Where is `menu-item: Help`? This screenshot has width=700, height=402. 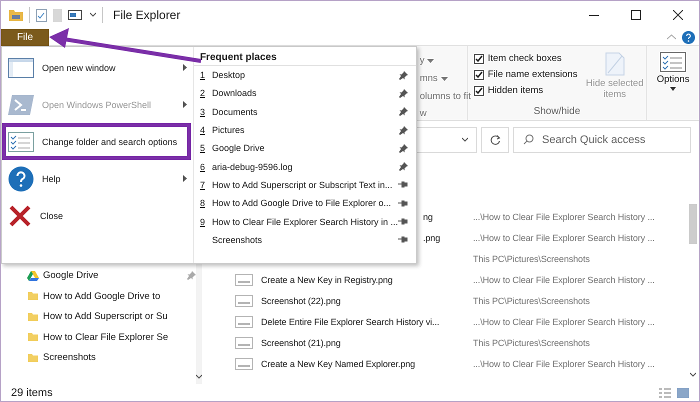
menu-item: Help is located at coordinates (97, 178).